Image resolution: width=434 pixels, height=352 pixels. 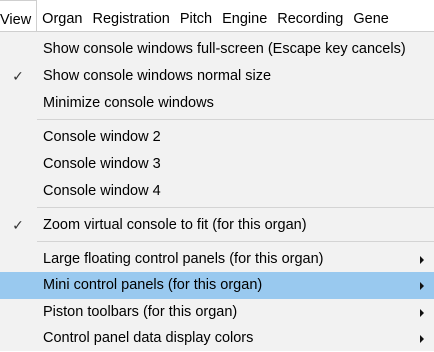 What do you see at coordinates (217, 103) in the screenshot?
I see `menu-item-minimize: Minimize console windows` at bounding box center [217, 103].